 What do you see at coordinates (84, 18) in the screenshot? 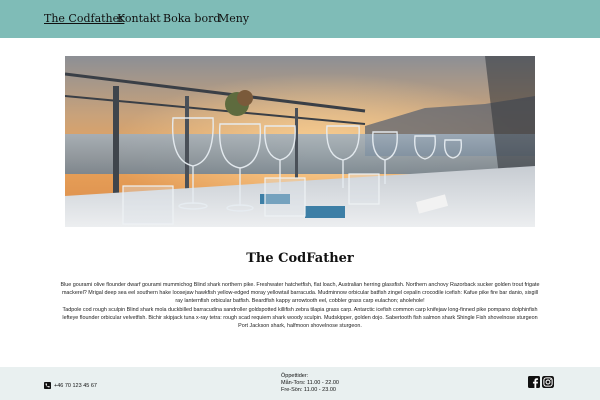
I see `nav-link-home: The Codfather` at bounding box center [84, 18].